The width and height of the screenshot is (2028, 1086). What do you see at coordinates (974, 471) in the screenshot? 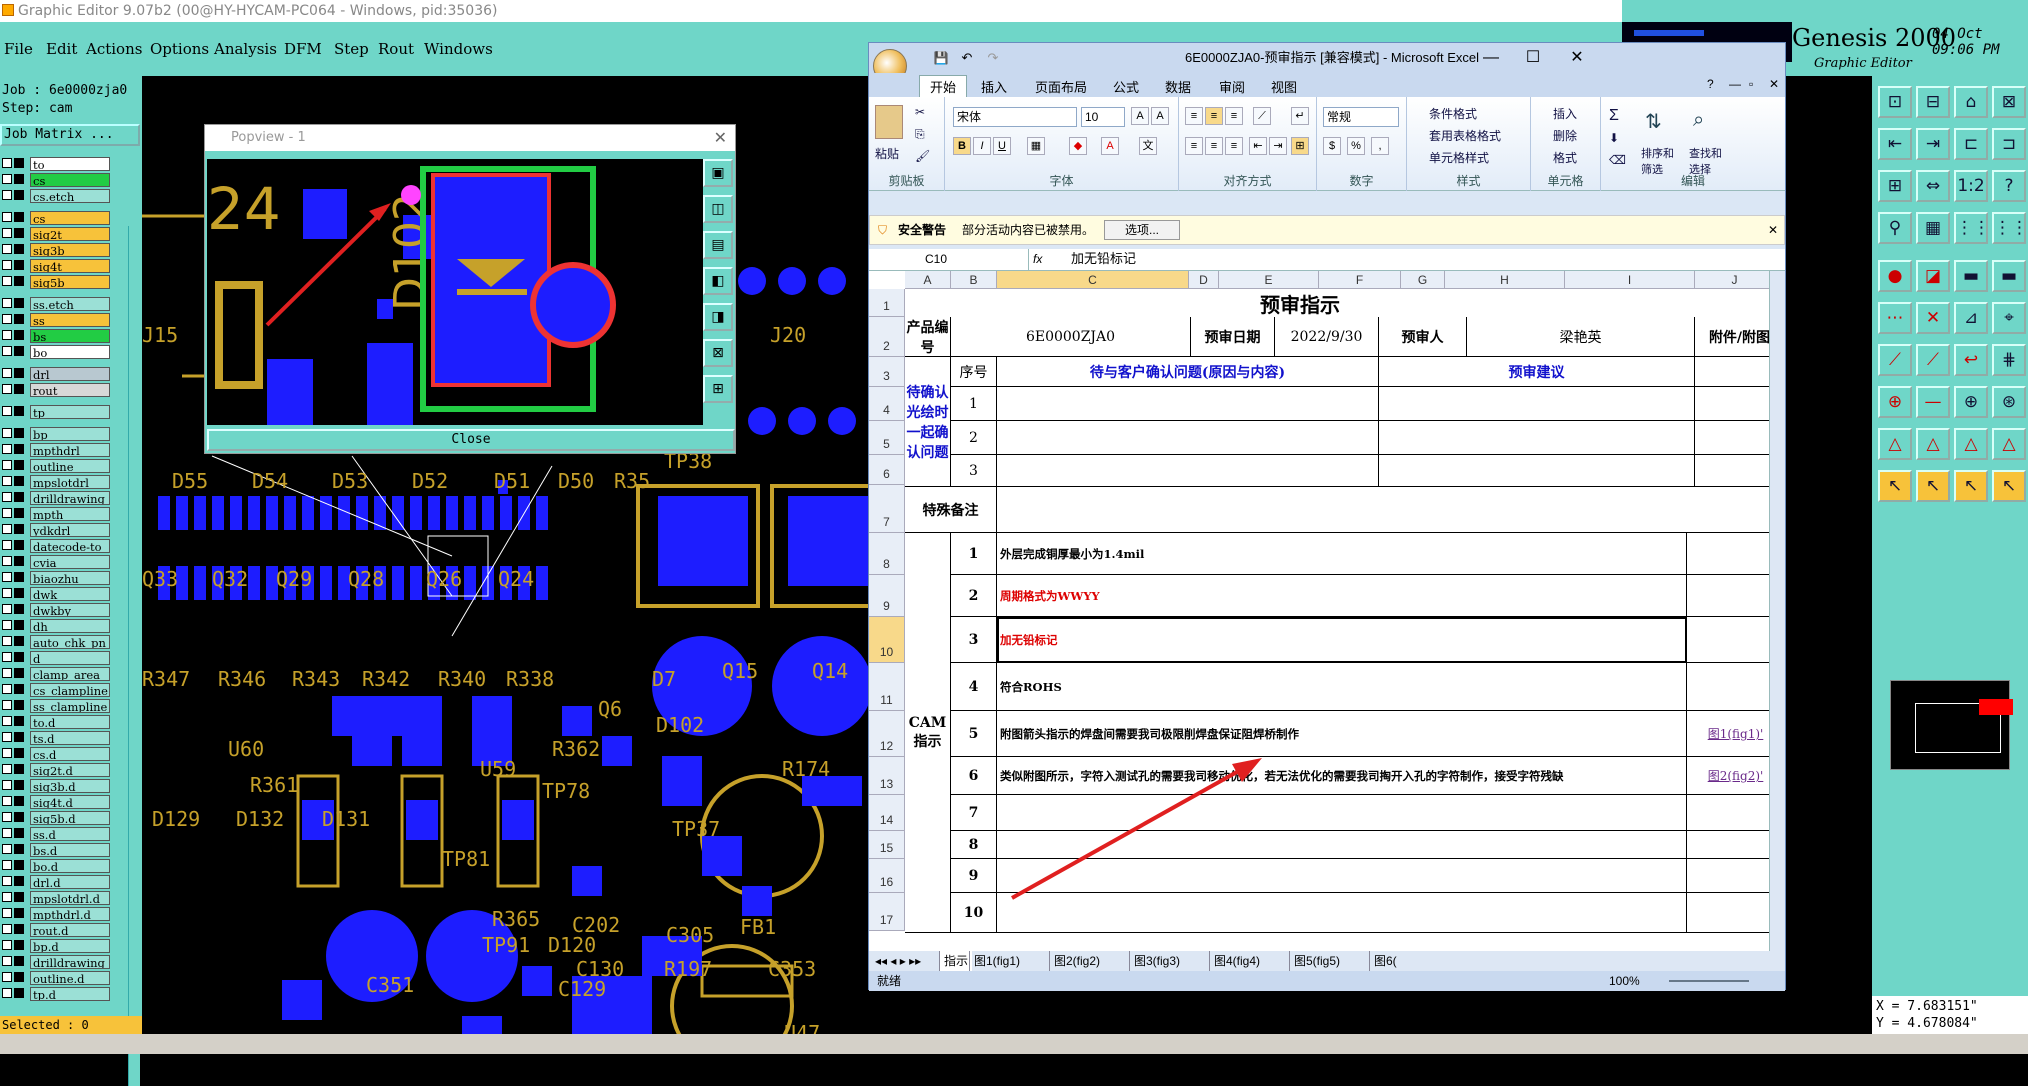
I see `seq-cell: 3` at bounding box center [974, 471].